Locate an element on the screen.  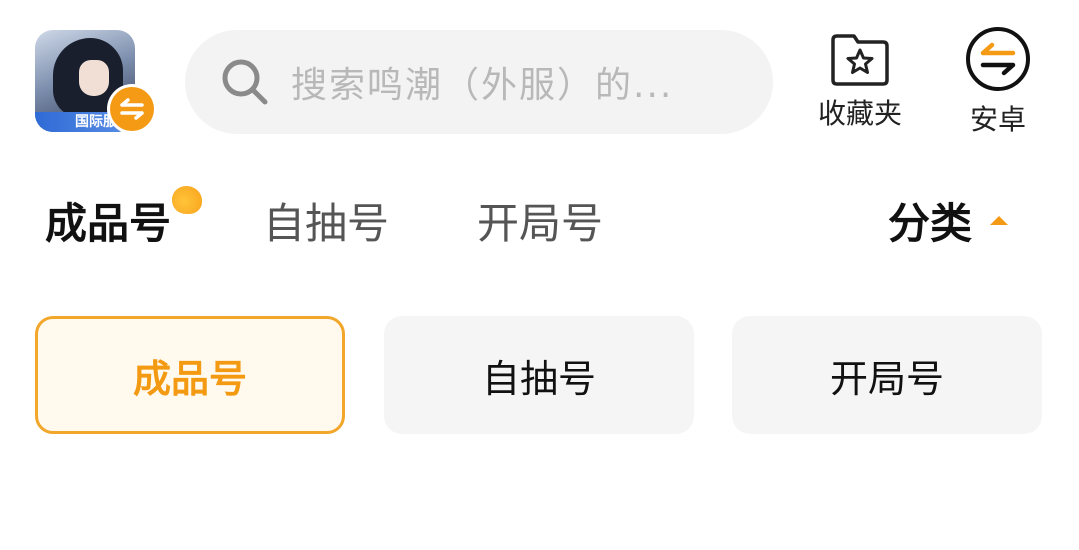
category-dropdown: 分类 is located at coordinates (948, 220).